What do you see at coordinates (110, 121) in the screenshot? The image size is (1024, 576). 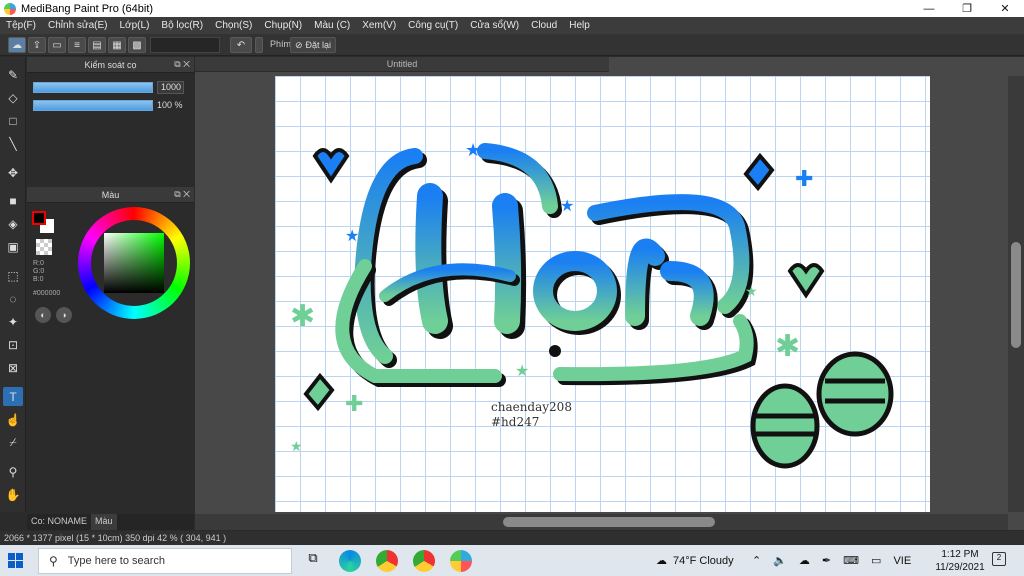 I see `brush-control-panel: Kiểm soát cọ ⧉ ✕ 1000 100 %` at bounding box center [110, 121].